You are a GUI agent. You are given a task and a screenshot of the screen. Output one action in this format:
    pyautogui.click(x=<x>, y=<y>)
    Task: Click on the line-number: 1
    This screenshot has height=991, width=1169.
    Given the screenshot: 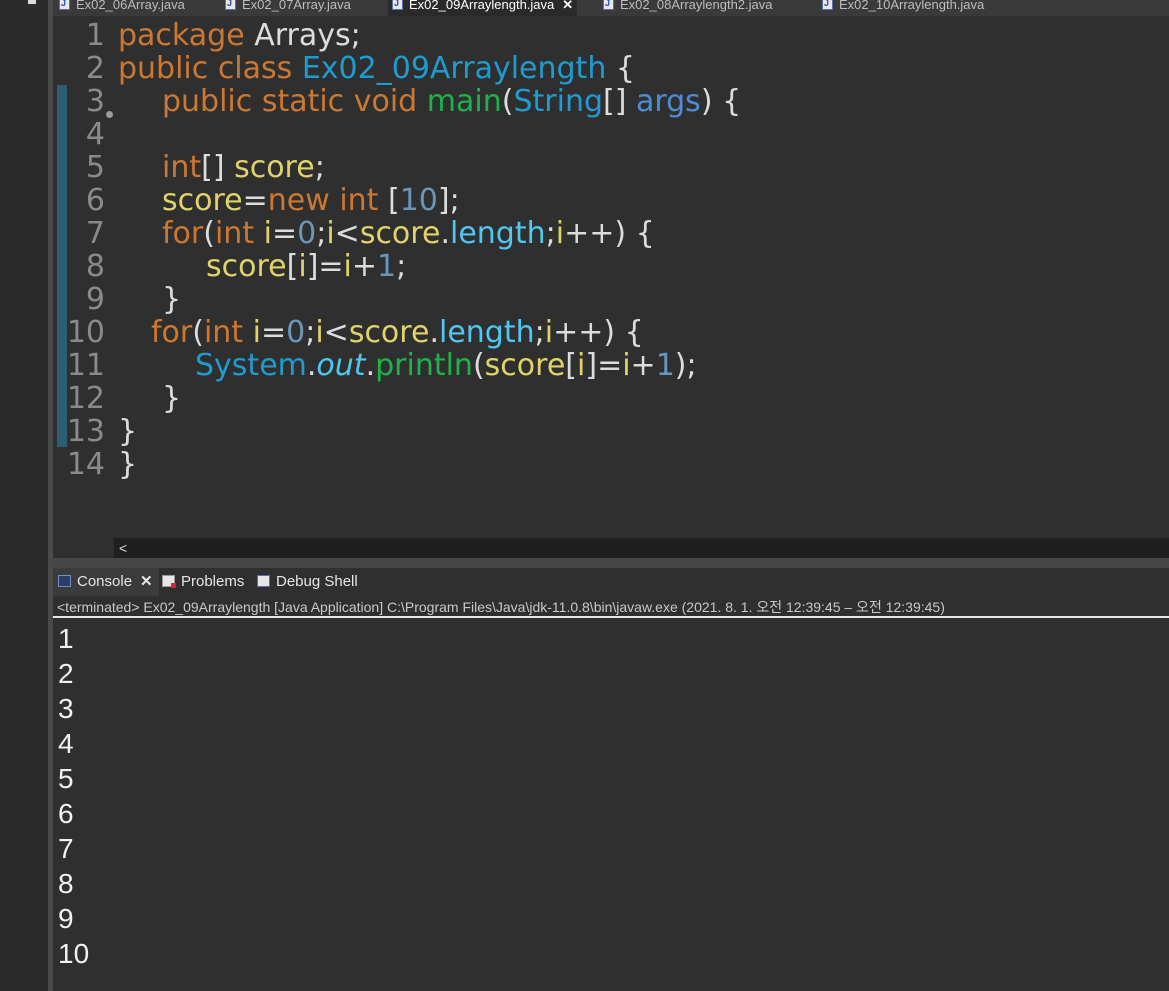 What is the action you would take?
    pyautogui.click(x=95, y=35)
    